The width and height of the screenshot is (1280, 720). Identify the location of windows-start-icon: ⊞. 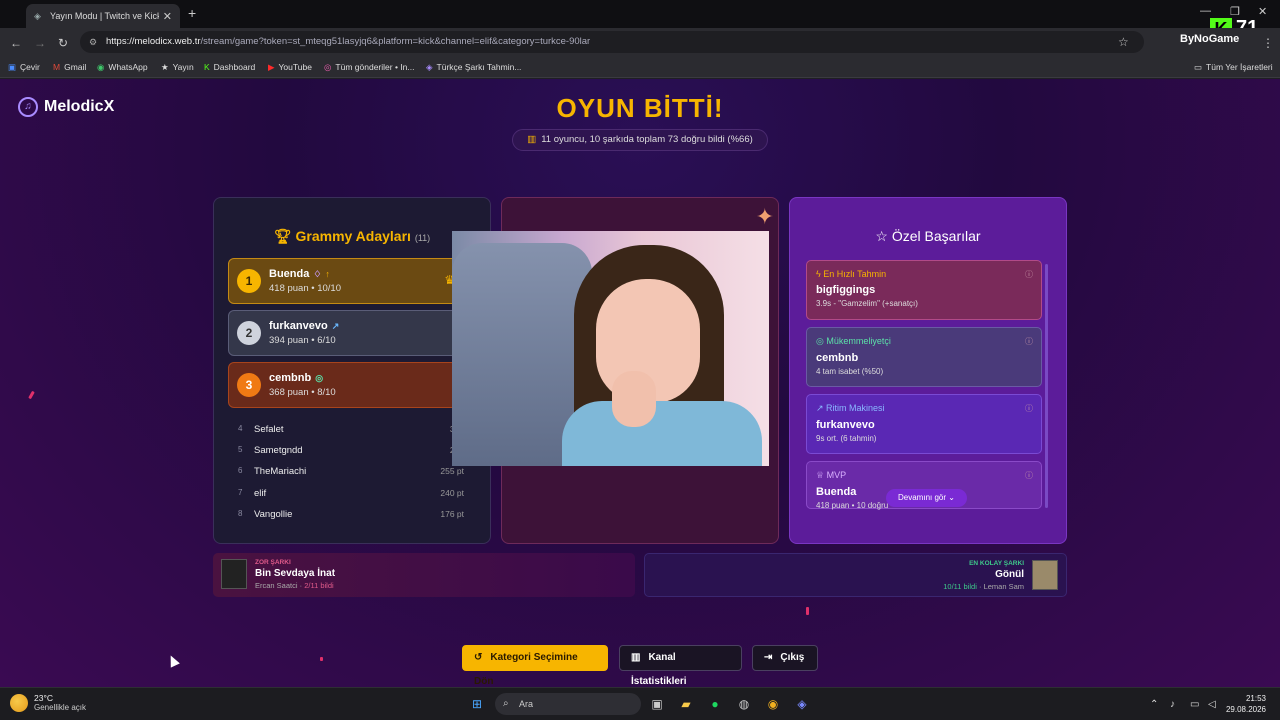
(477, 704).